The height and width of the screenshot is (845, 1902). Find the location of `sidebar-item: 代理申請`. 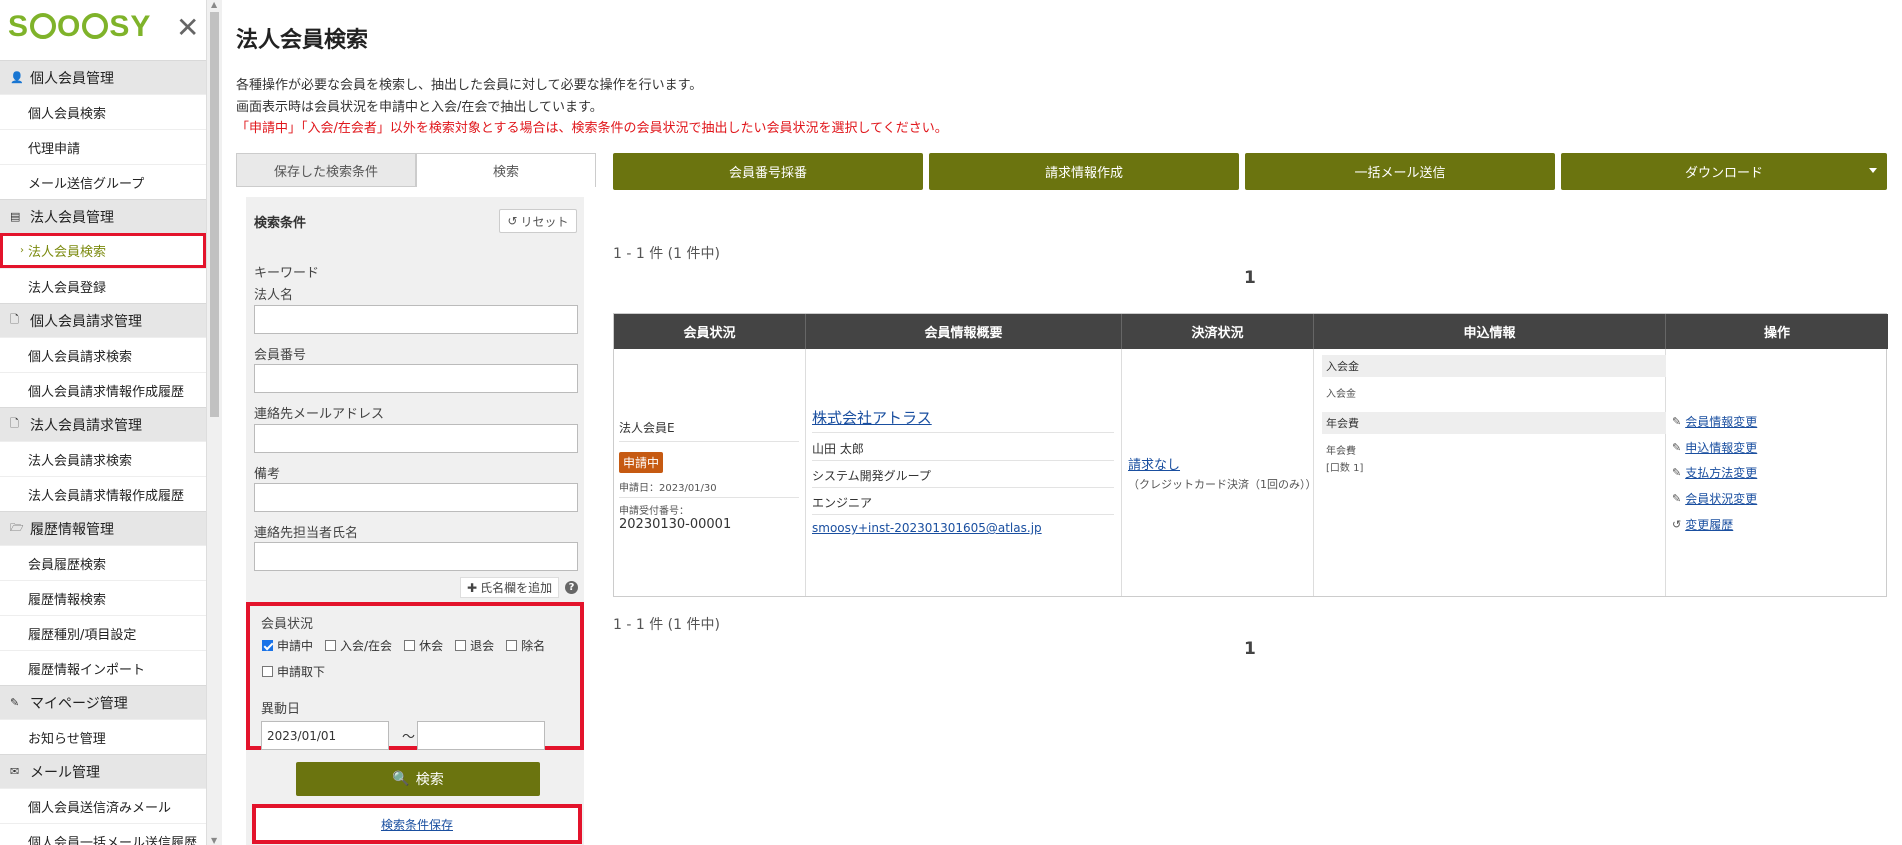

sidebar-item: 代理申請 is located at coordinates (103, 146).